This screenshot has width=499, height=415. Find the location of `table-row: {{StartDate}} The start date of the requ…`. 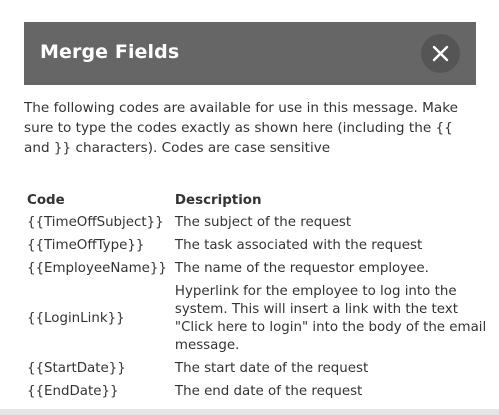

table-row: {{StartDate}} The start date of the requ… is located at coordinates (261, 369).